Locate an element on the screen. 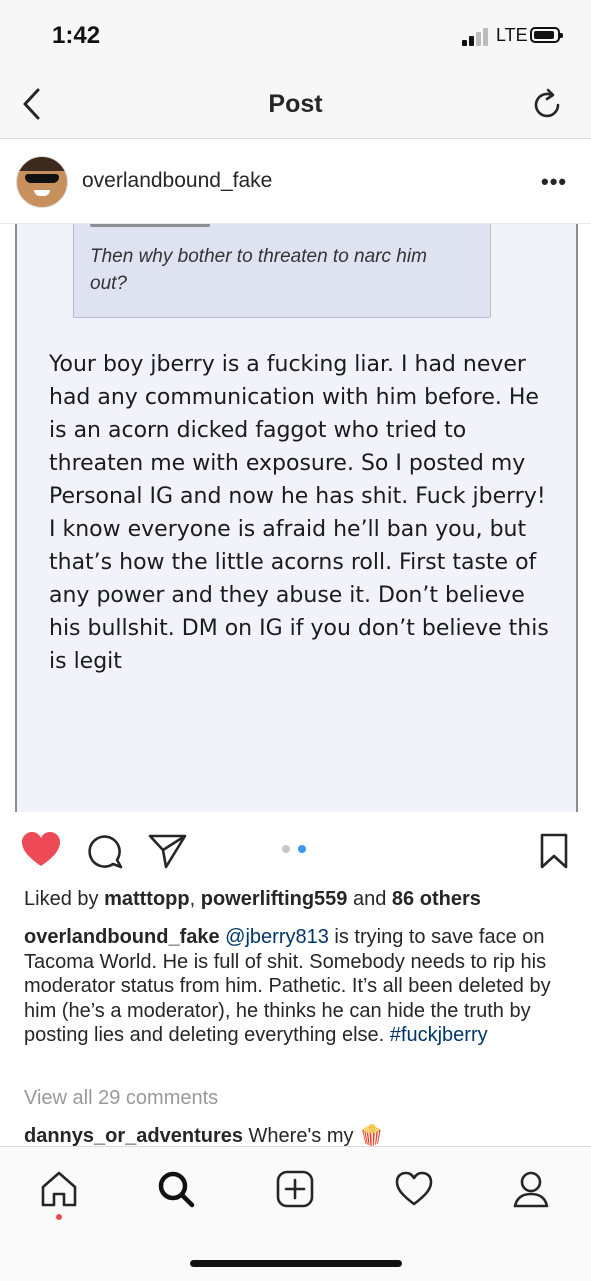  home-icon is located at coordinates (59, 1189).